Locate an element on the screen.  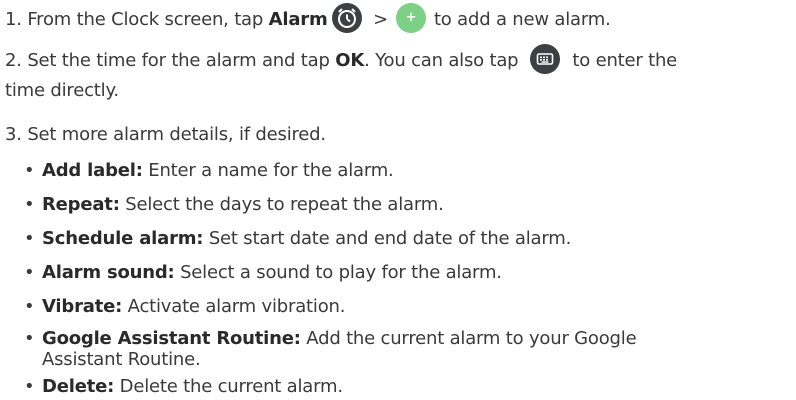
step-text: Set the time for the alarm and tap is located at coordinates (178, 60).